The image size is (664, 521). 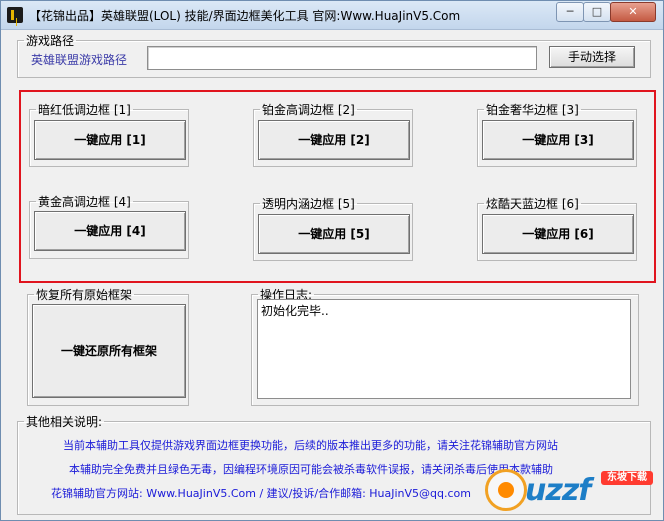 I want to click on restore-all-frames-button: 一键还原所有框架, so click(x=109, y=351).